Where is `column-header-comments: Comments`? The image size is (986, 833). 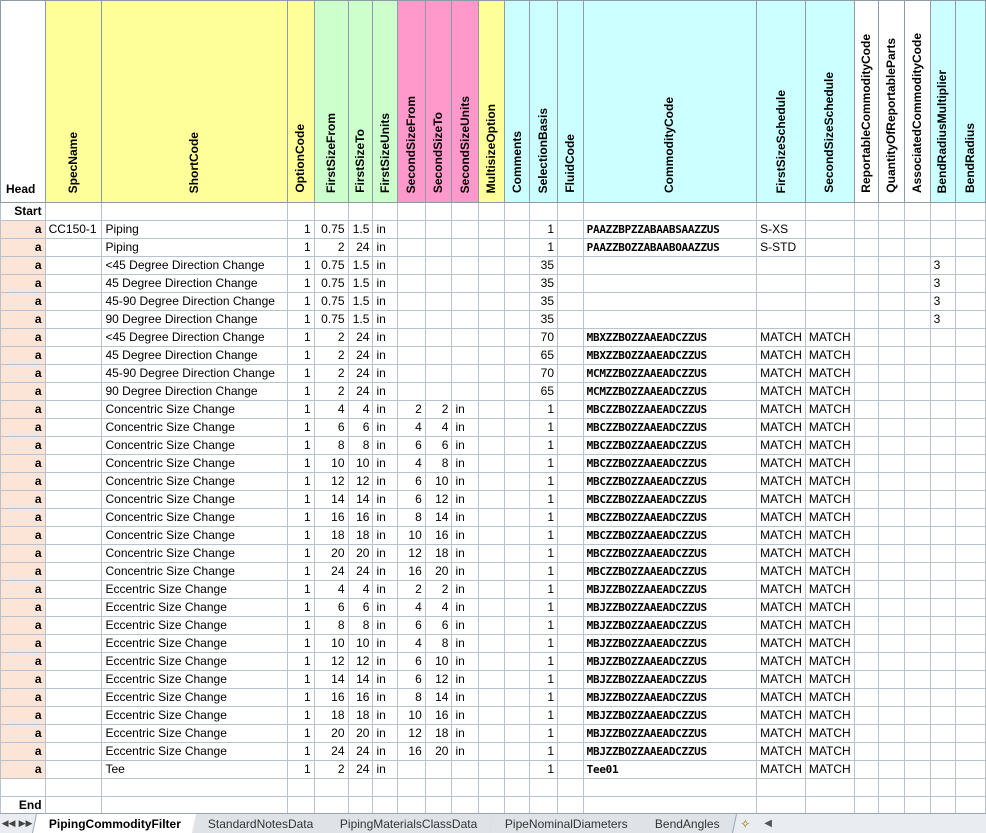 column-header-comments: Comments is located at coordinates (517, 101).